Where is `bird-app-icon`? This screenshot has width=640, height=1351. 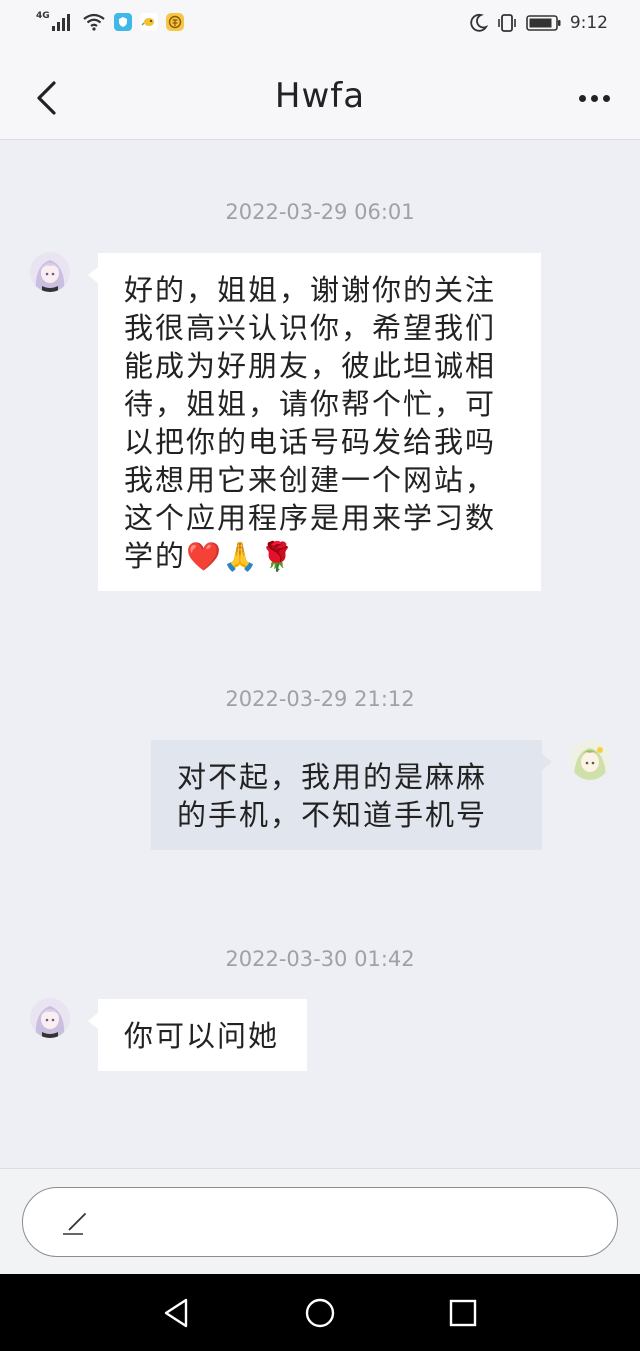
bird-app-icon is located at coordinates (148, 22).